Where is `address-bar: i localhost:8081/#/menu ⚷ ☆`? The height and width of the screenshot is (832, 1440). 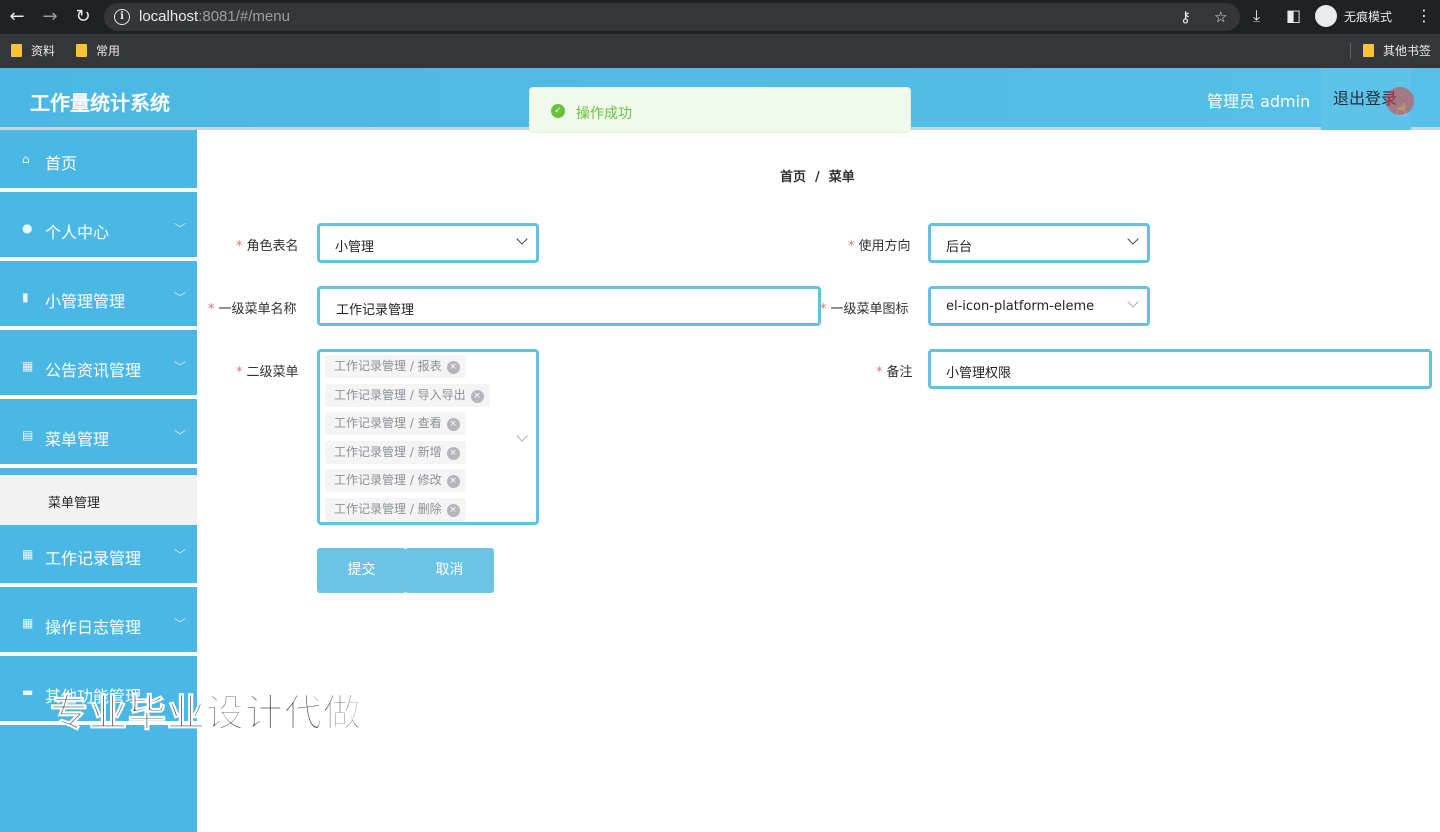
address-bar: i localhost:8081/#/menu ⚷ ☆ is located at coordinates (672, 17).